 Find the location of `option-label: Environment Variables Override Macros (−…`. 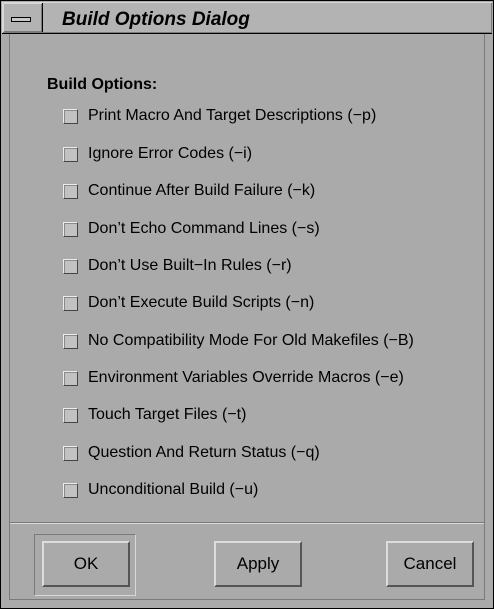

option-label: Environment Variables Override Macros (−… is located at coordinates (246, 377).